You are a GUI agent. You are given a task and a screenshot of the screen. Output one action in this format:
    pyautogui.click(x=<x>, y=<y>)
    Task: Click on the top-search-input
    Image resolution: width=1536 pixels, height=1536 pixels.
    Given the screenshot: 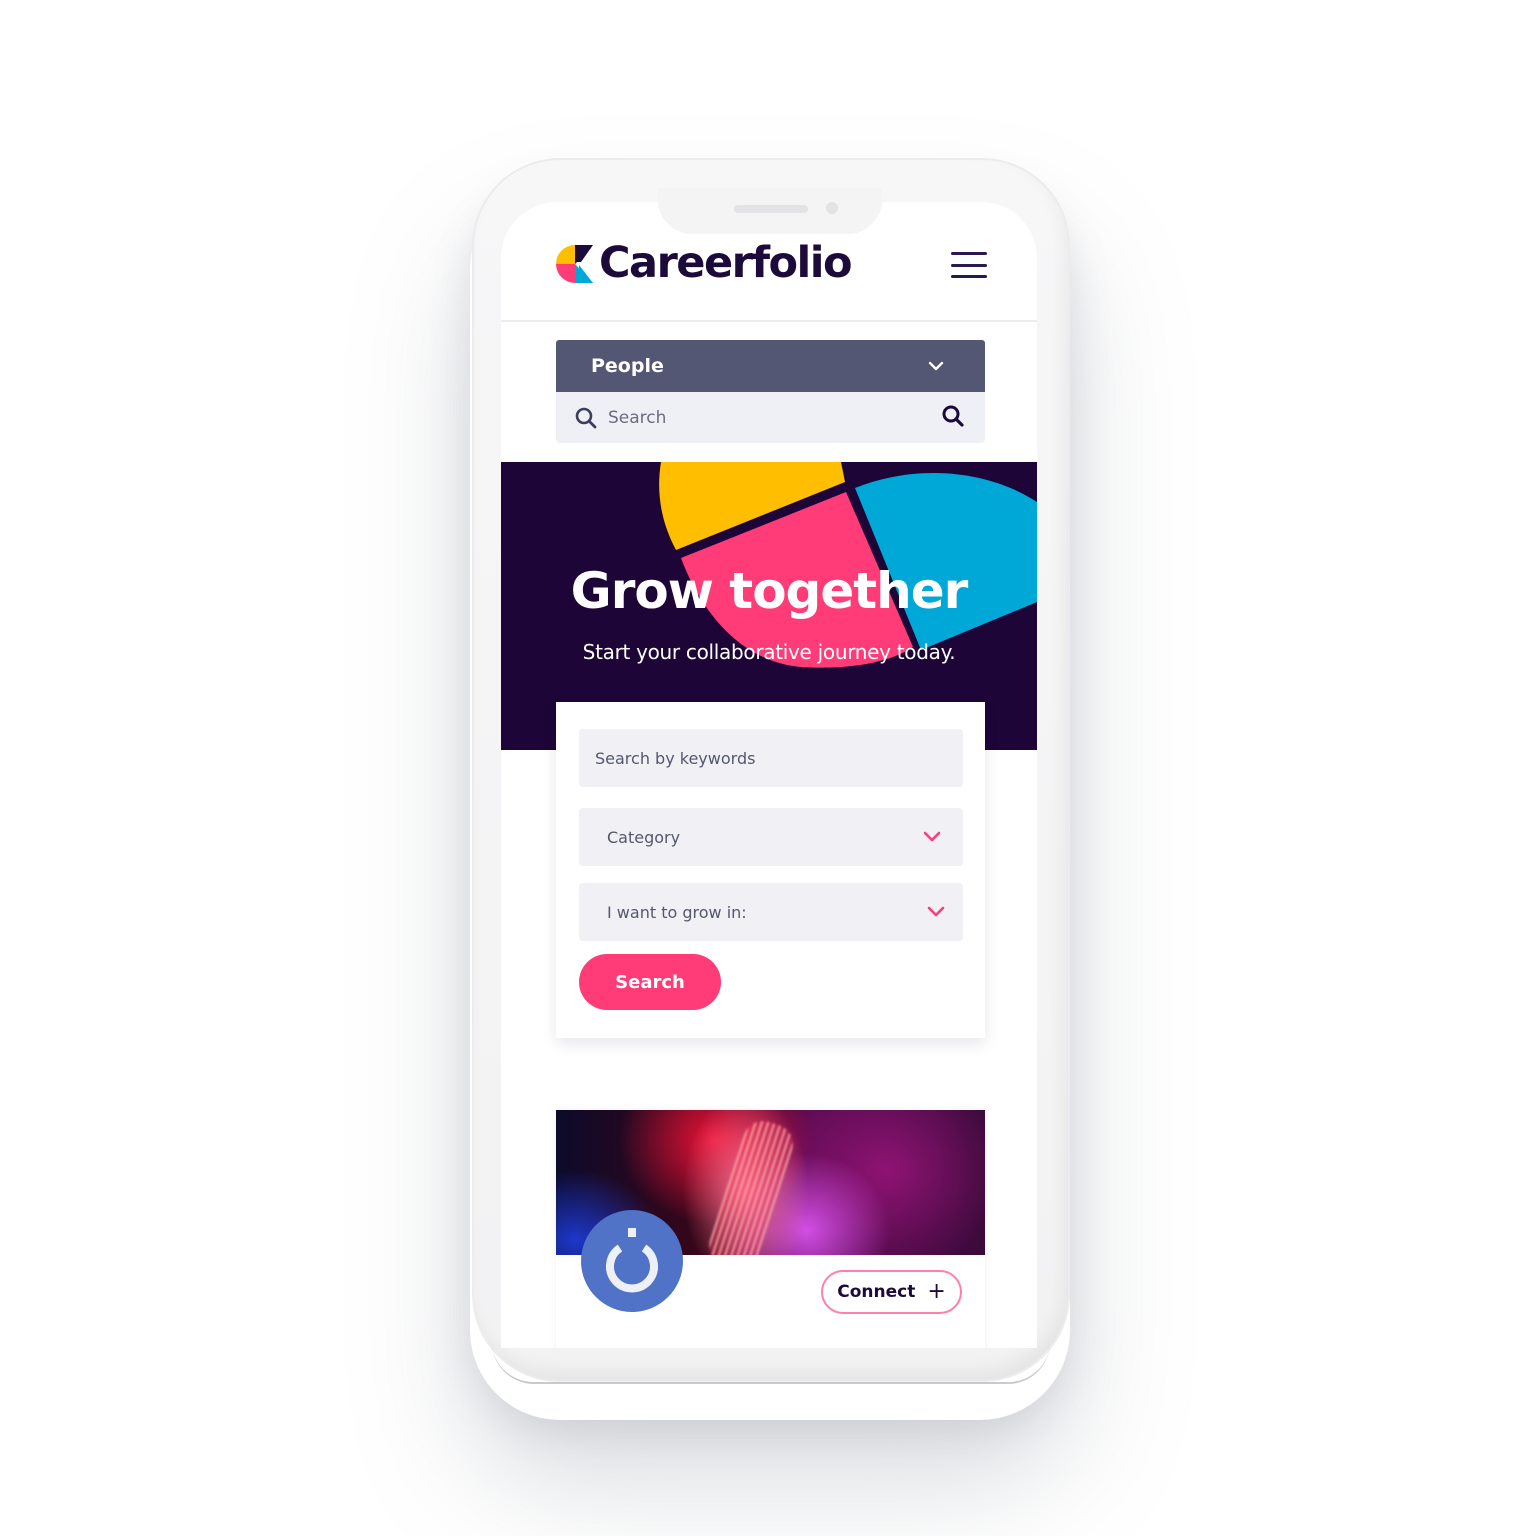 What is the action you would take?
    pyautogui.click(x=768, y=418)
    